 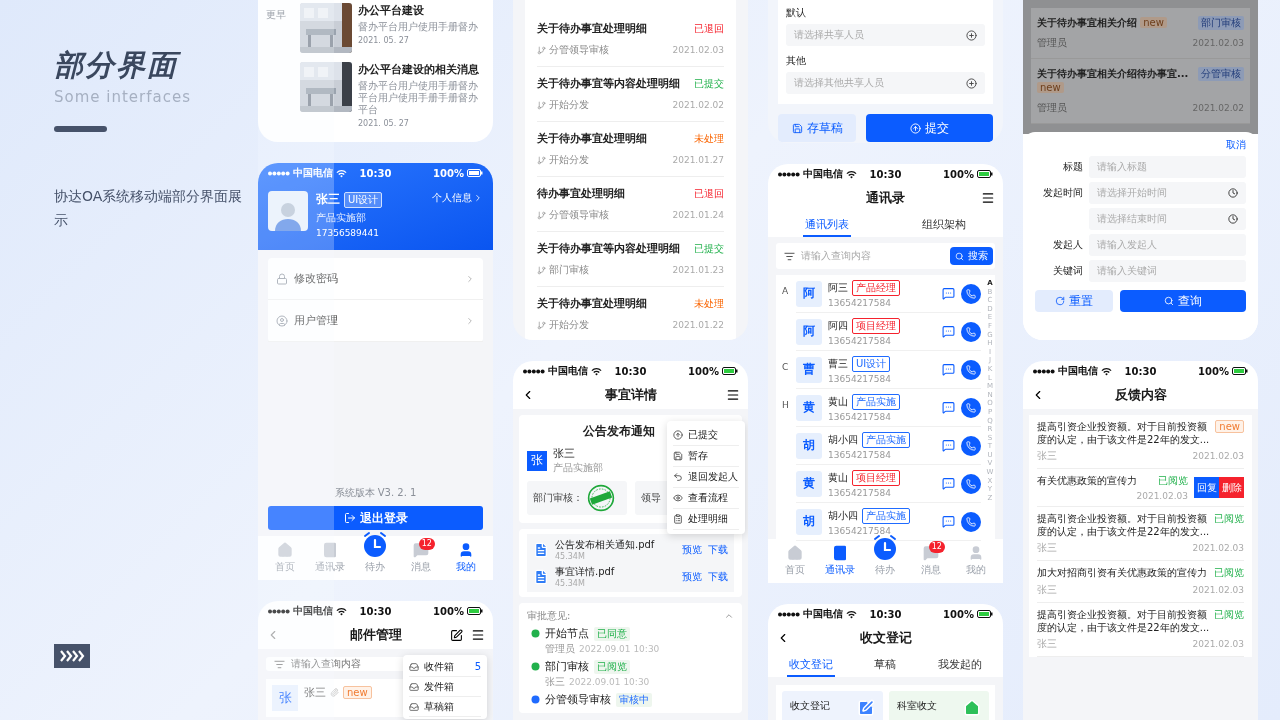 What do you see at coordinates (678, 519) in the screenshot?
I see `clipboard-icon` at bounding box center [678, 519].